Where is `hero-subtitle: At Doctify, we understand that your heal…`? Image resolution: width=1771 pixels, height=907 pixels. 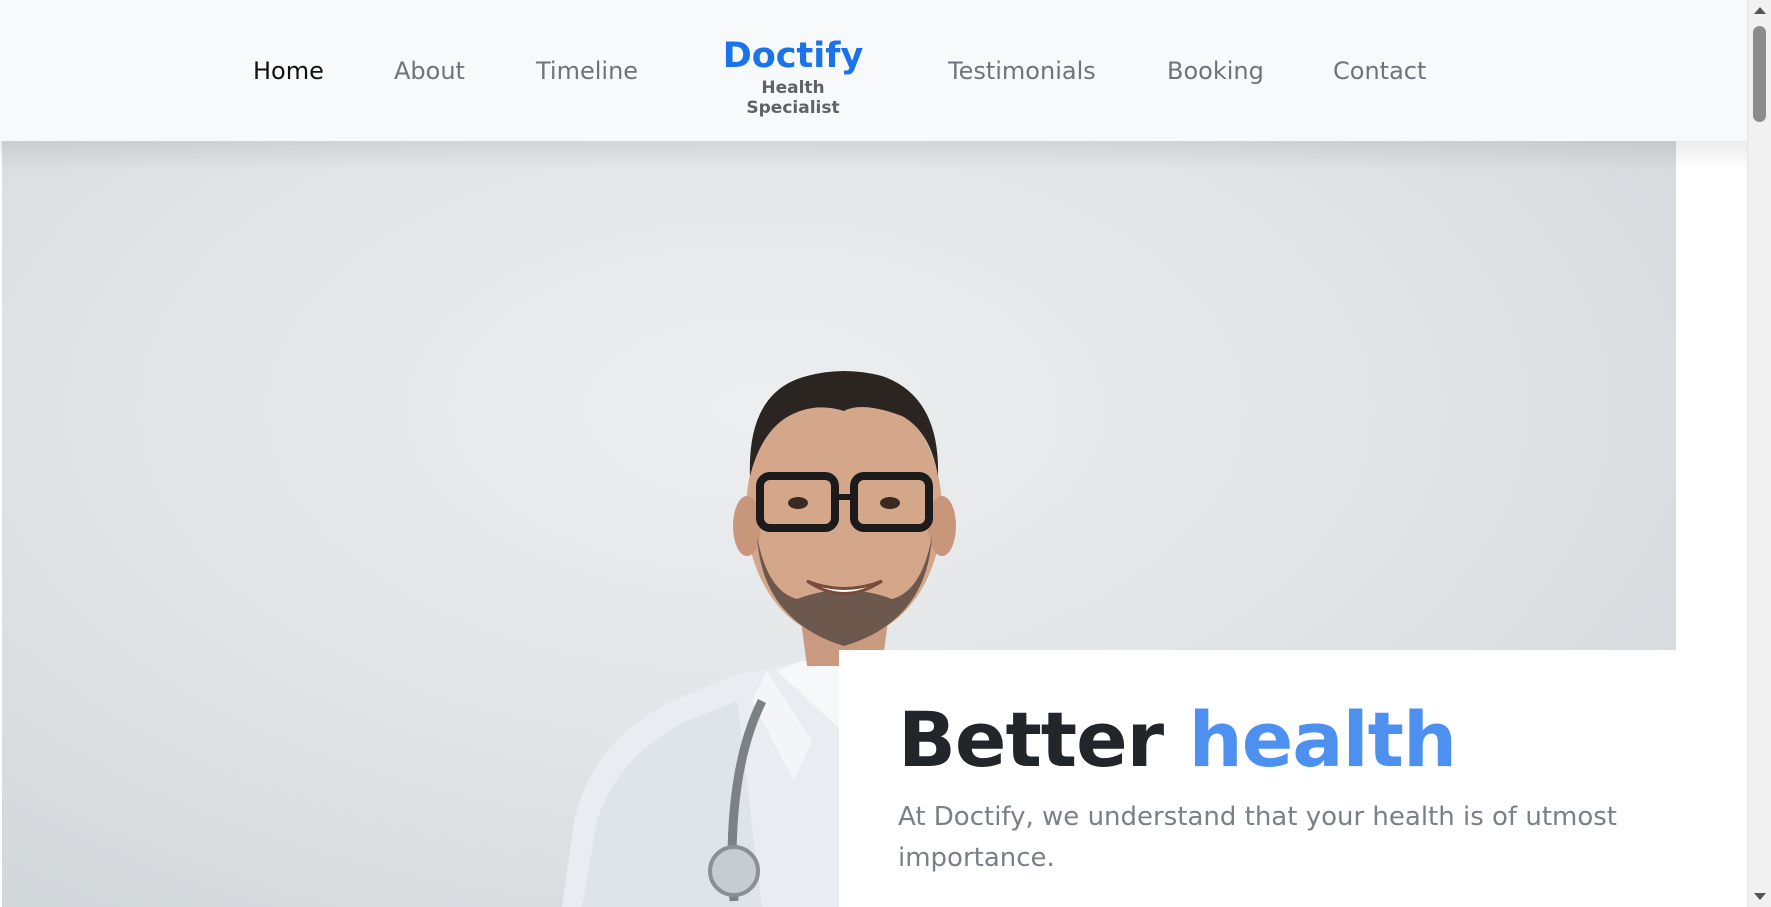
hero-subtitle: At Doctify, we understand that your heal… is located at coordinates (1257, 837).